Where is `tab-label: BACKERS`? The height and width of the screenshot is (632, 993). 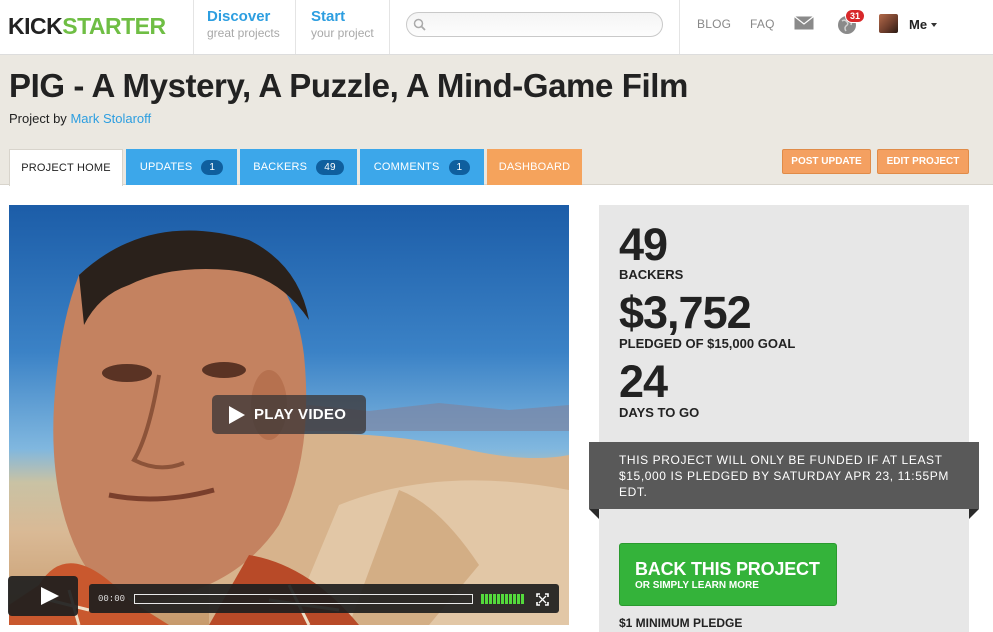 tab-label: BACKERS is located at coordinates (280, 167).